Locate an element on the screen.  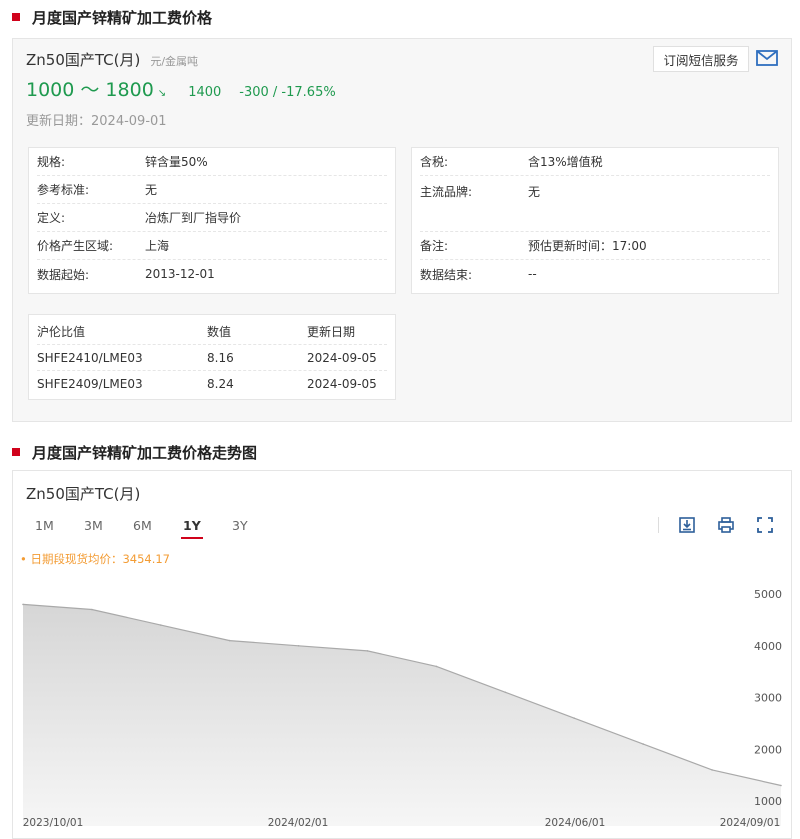
spec-row: 备注: 预估更新时间：17:00 is located at coordinates (595, 246).